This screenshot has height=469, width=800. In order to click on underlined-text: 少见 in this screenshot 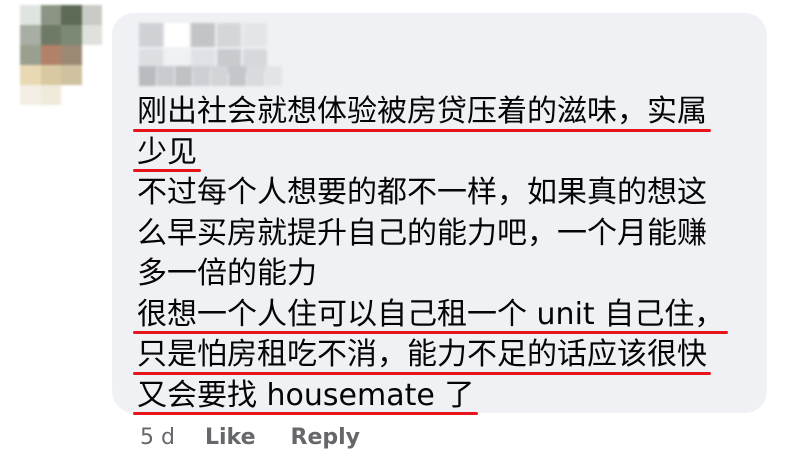, I will do `click(167, 153)`.